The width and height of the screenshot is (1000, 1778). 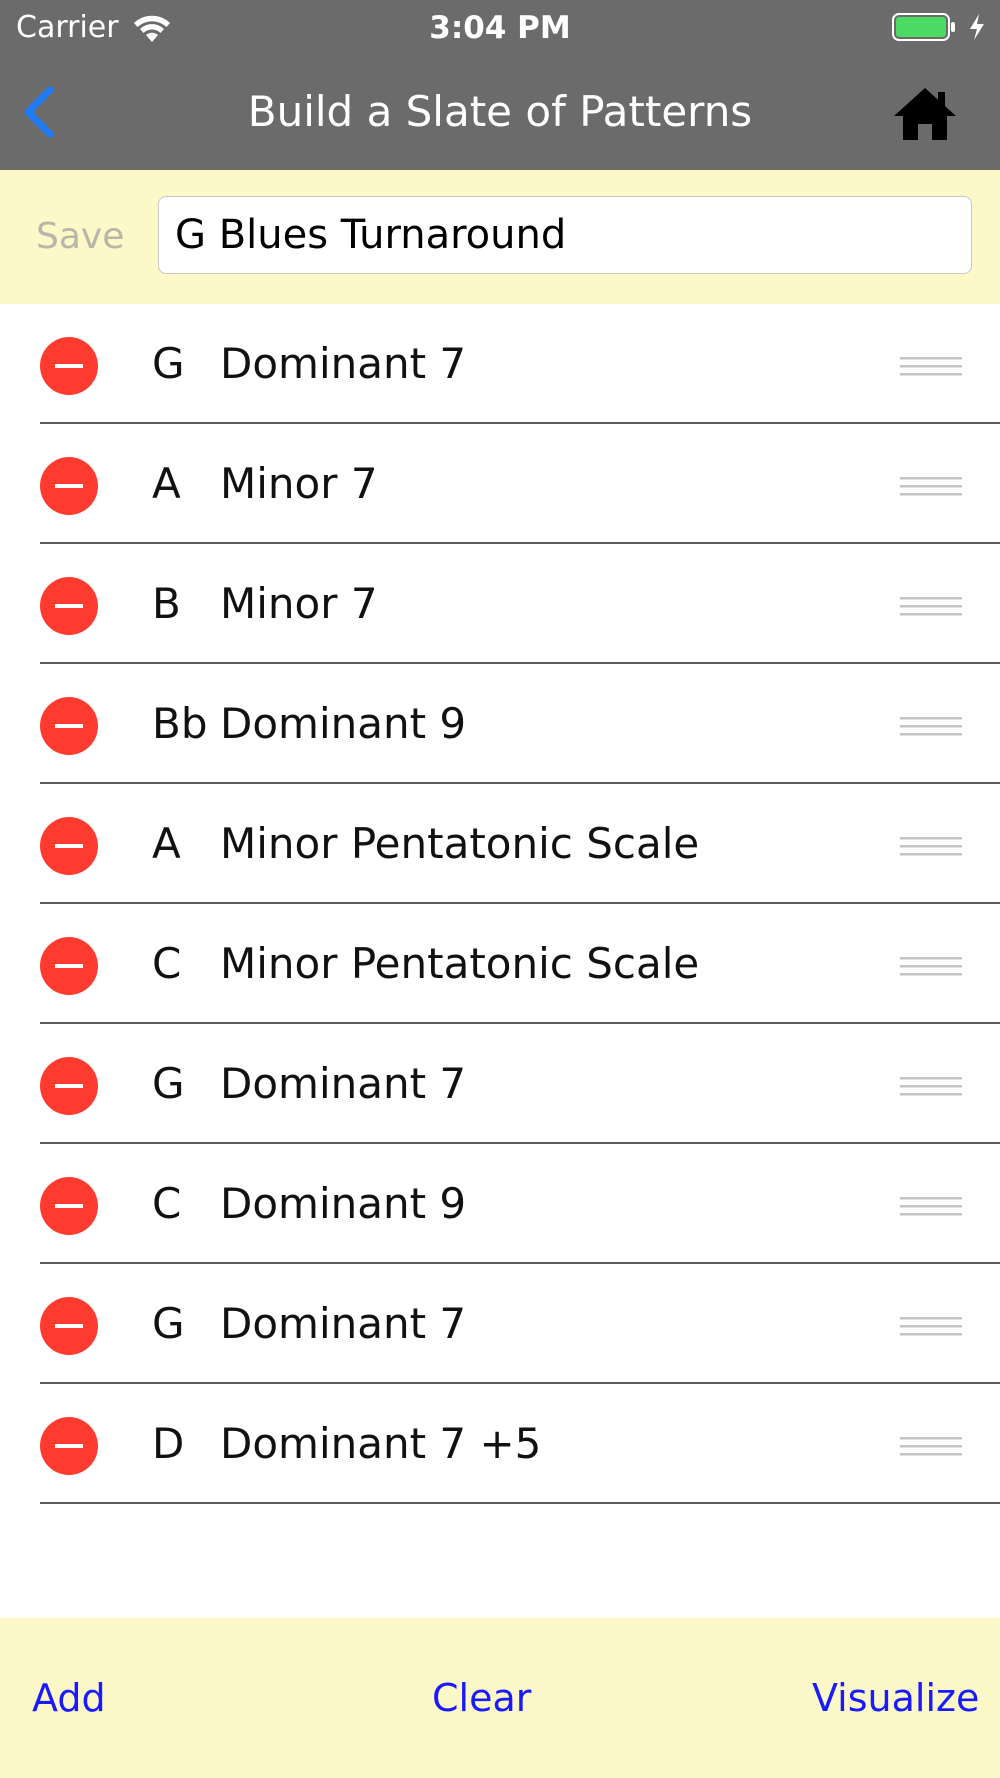 What do you see at coordinates (481, 1698) in the screenshot?
I see `clear-button: Clear` at bounding box center [481, 1698].